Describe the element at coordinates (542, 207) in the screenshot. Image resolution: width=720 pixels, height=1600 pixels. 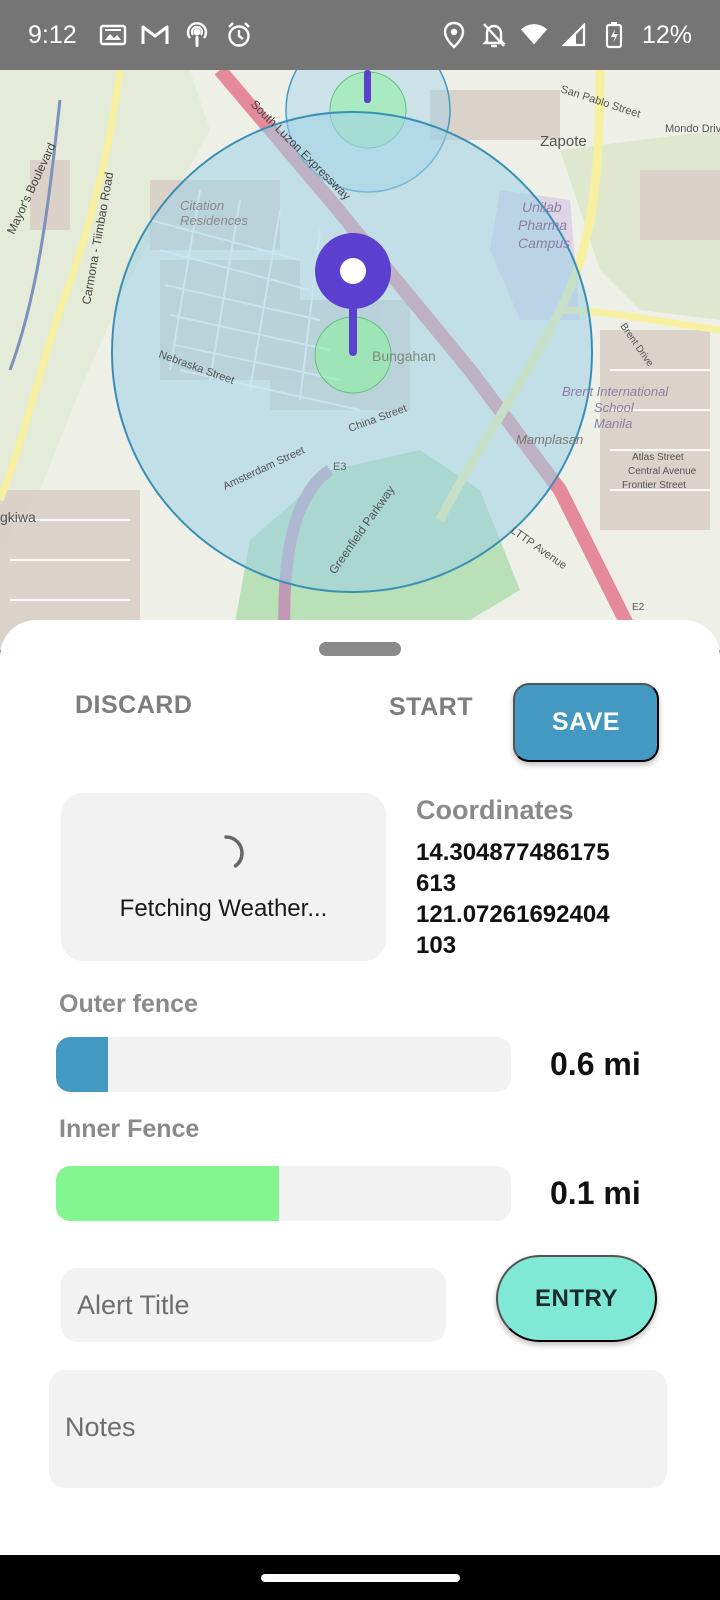
I see `map-label-unilab: Unilab` at that location.